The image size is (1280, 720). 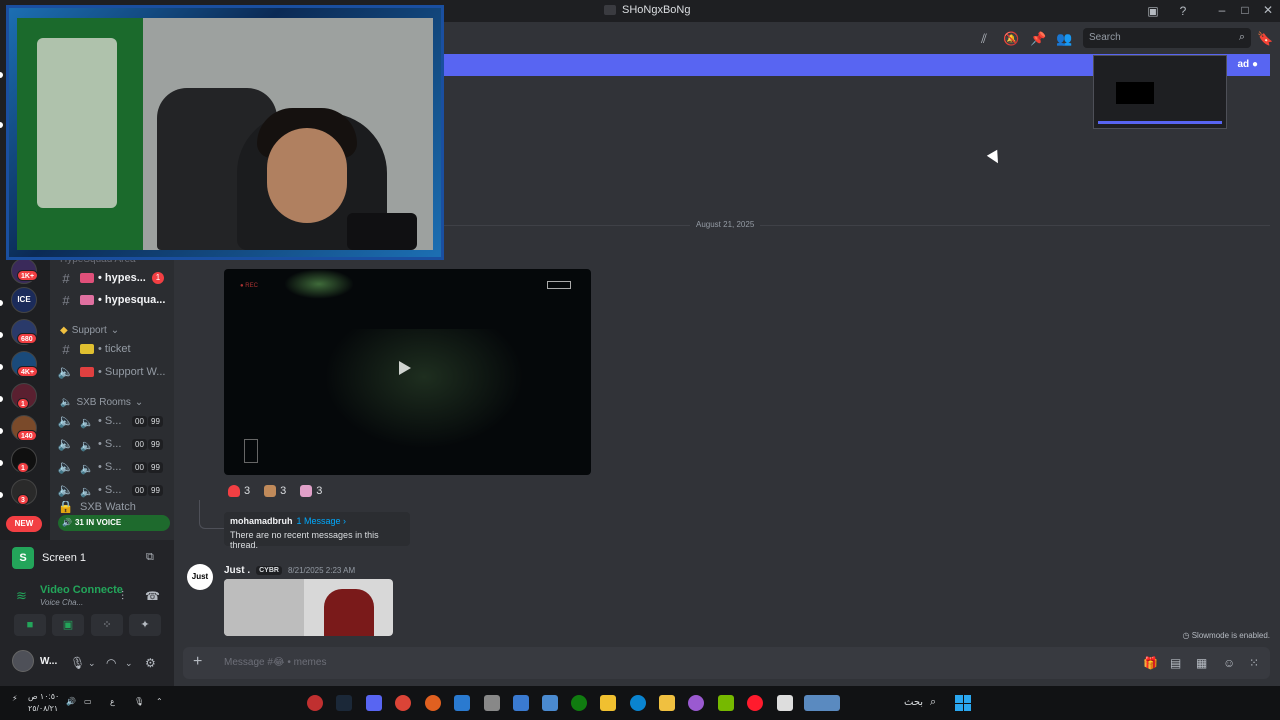 I want to click on reaction-face: 3, so click(x=275, y=491).